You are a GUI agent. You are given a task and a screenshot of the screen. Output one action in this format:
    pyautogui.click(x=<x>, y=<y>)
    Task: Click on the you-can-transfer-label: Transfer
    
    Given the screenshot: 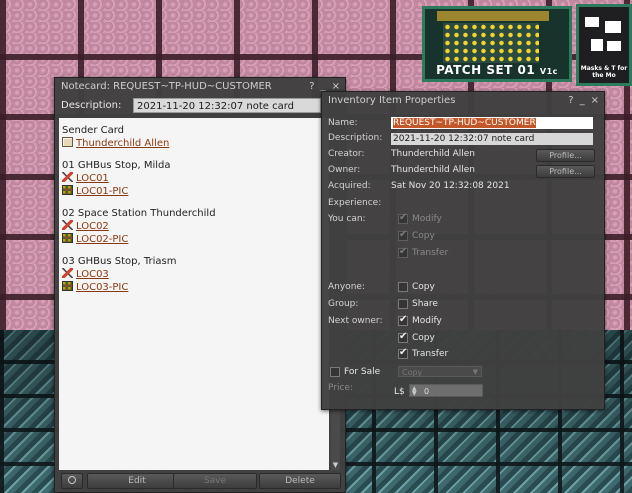 What is the action you would take?
    pyautogui.click(x=430, y=253)
    